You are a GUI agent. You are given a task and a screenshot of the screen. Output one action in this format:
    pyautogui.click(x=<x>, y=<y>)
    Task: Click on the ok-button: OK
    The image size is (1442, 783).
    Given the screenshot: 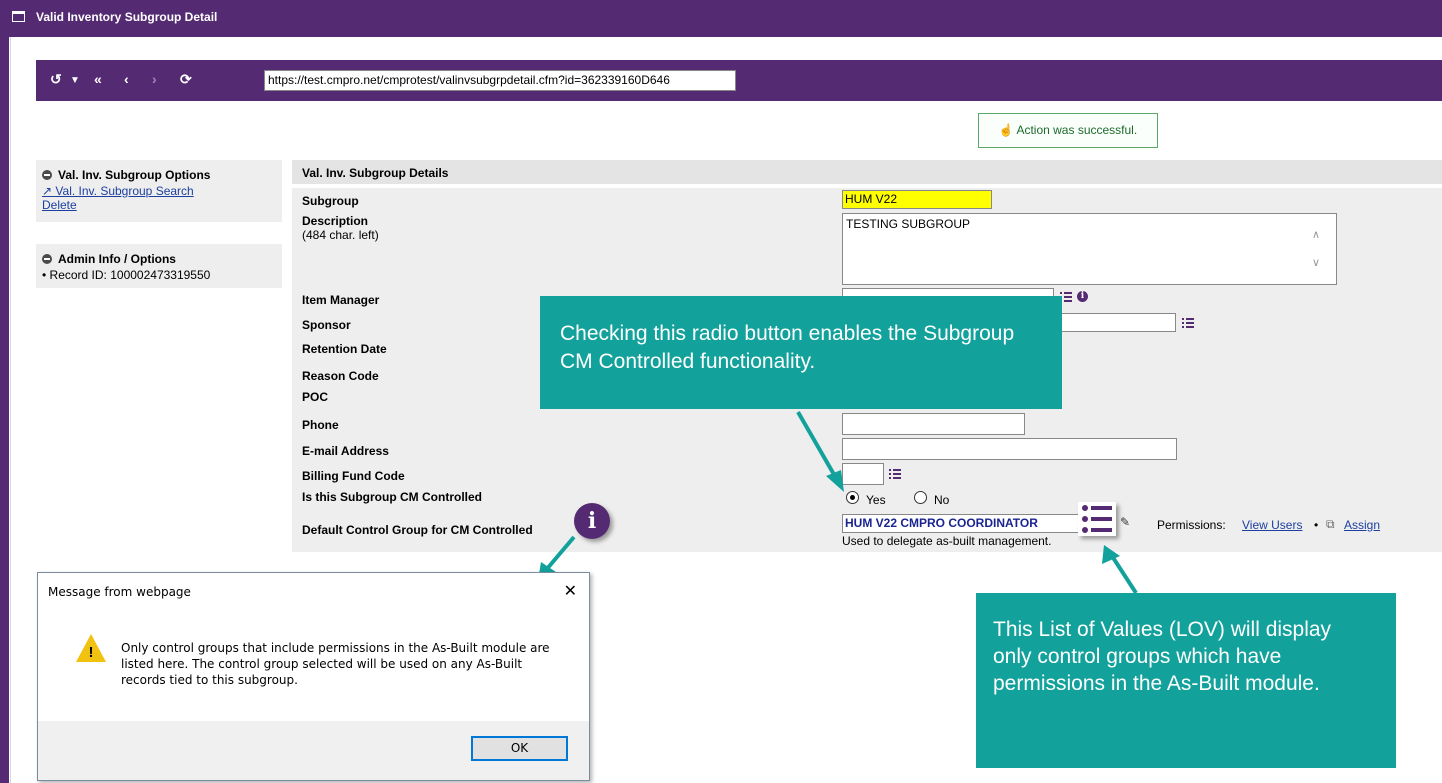 What is the action you would take?
    pyautogui.click(x=519, y=748)
    